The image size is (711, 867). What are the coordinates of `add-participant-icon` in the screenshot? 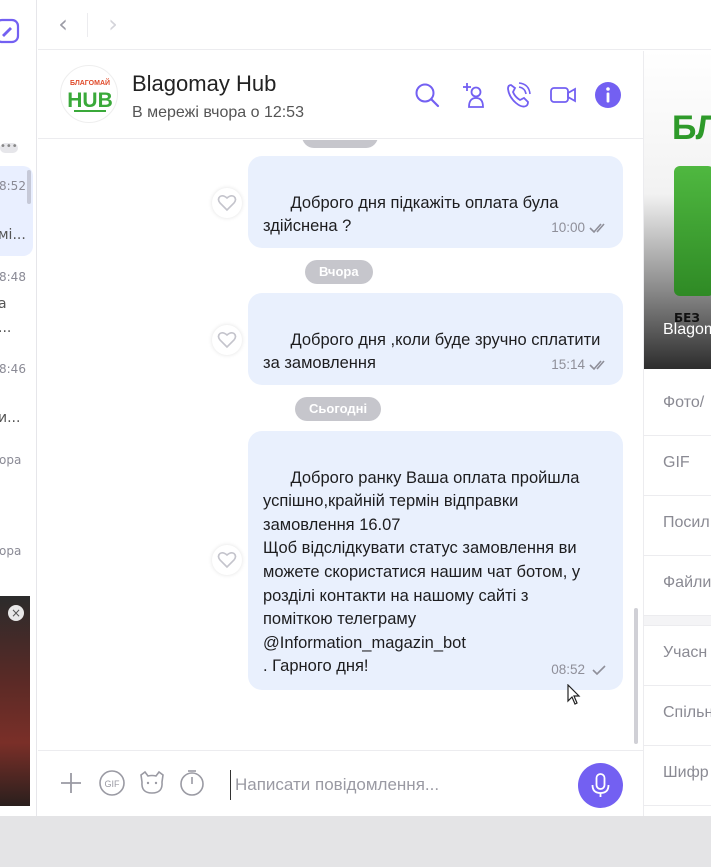 It's located at (473, 95).